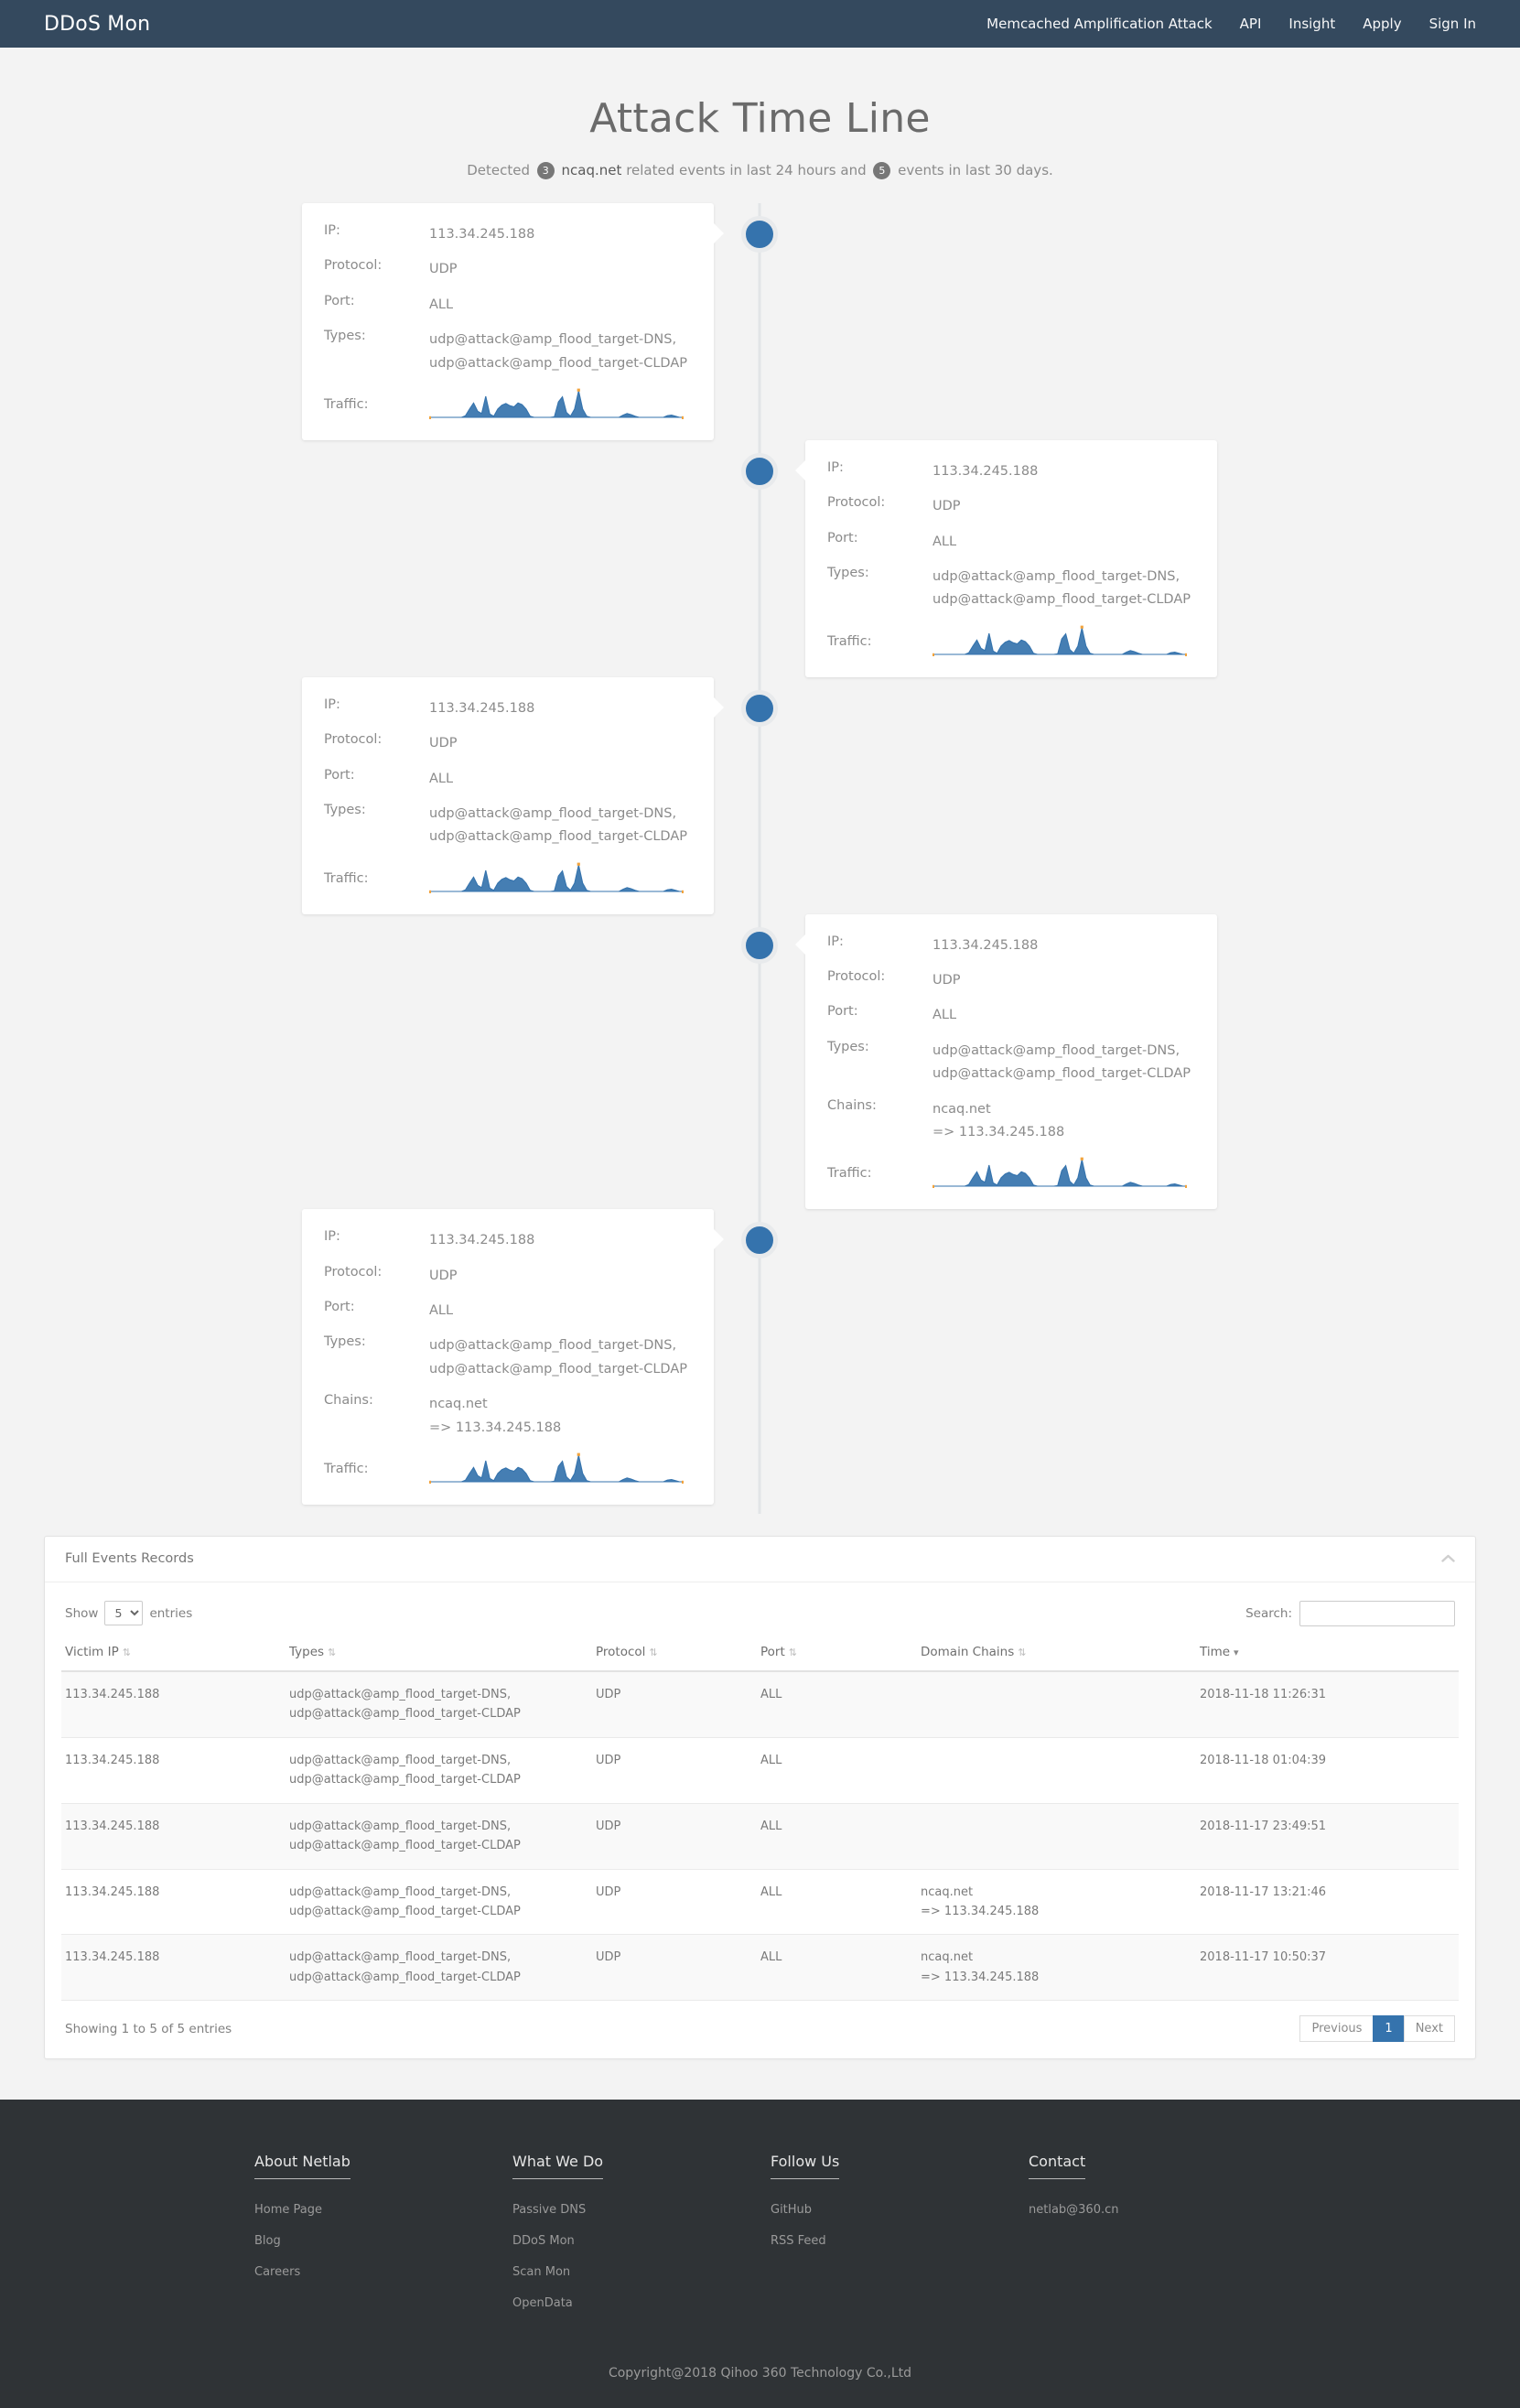 The width and height of the screenshot is (1520, 2408). Describe the element at coordinates (1099, 24) in the screenshot. I see `nav-link-memcached-amplification-attack: Memcached Amplification Attack` at that location.